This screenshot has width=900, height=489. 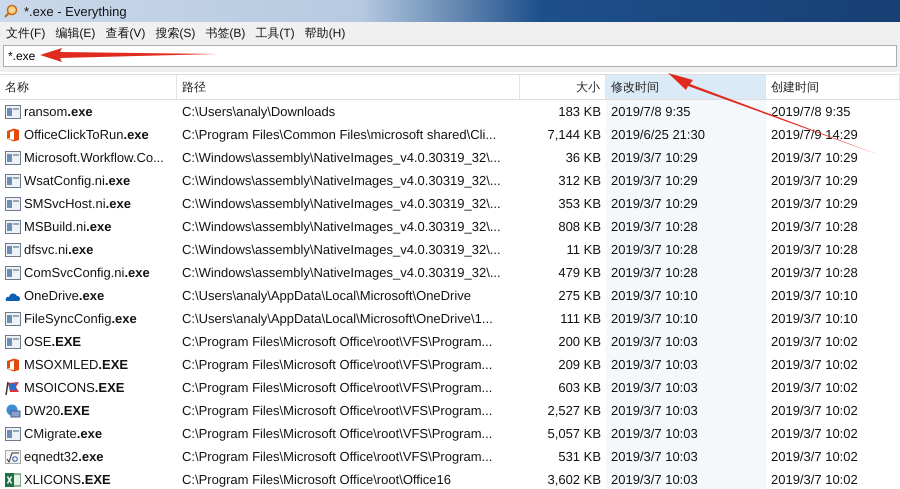 I want to click on file-name: DW20.EXE, so click(x=57, y=410).